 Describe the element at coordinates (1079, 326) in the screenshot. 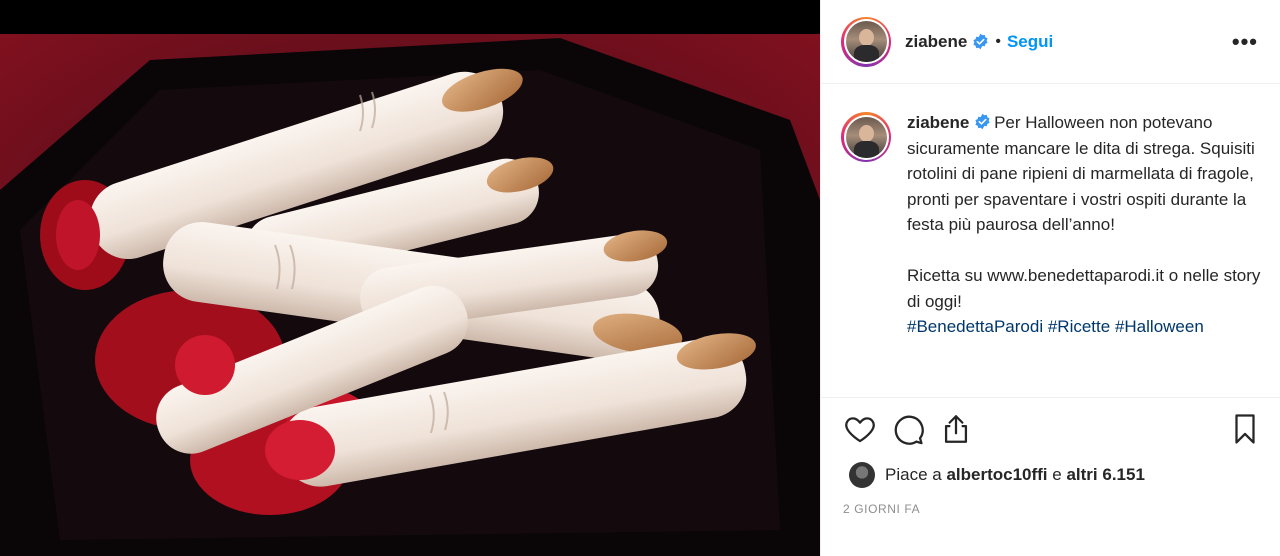

I see `hashtag-link: #Ricette` at that location.